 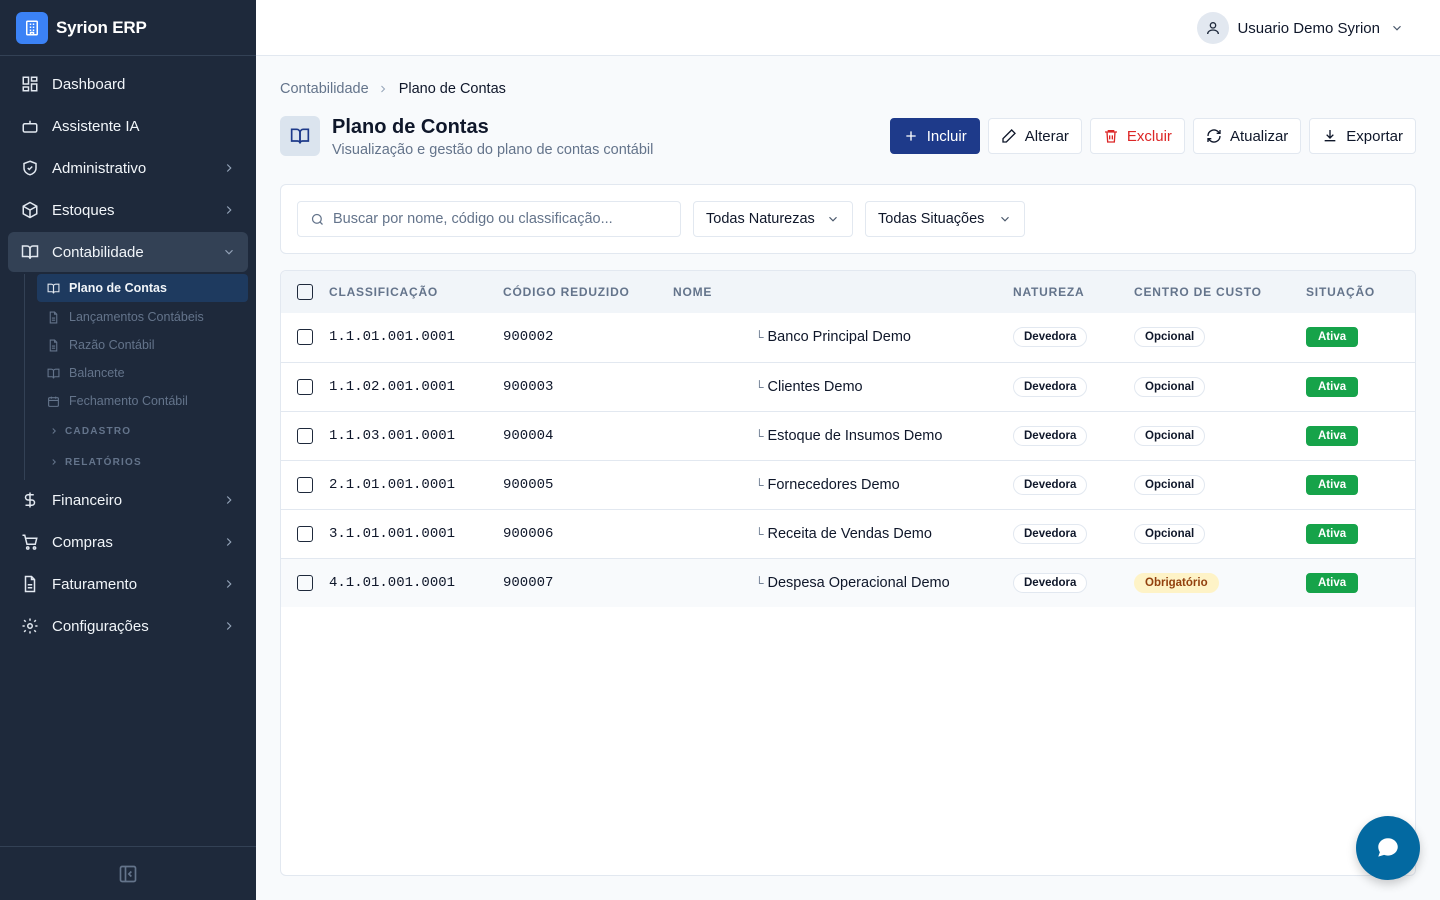 What do you see at coordinates (128, 84) in the screenshot?
I see `sidebar-item-dashboard: Dashboard` at bounding box center [128, 84].